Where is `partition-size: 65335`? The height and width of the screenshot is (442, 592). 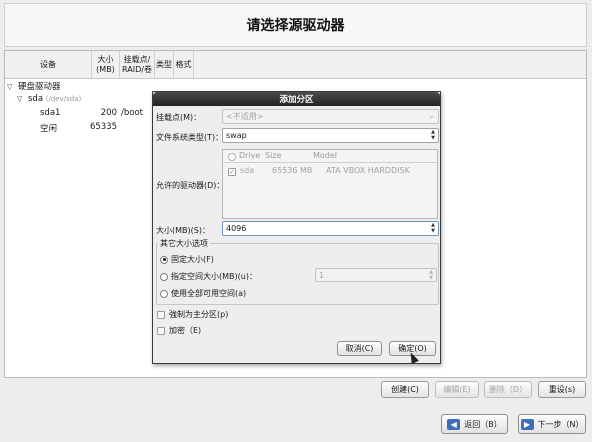 partition-size: 65335 is located at coordinates (103, 127).